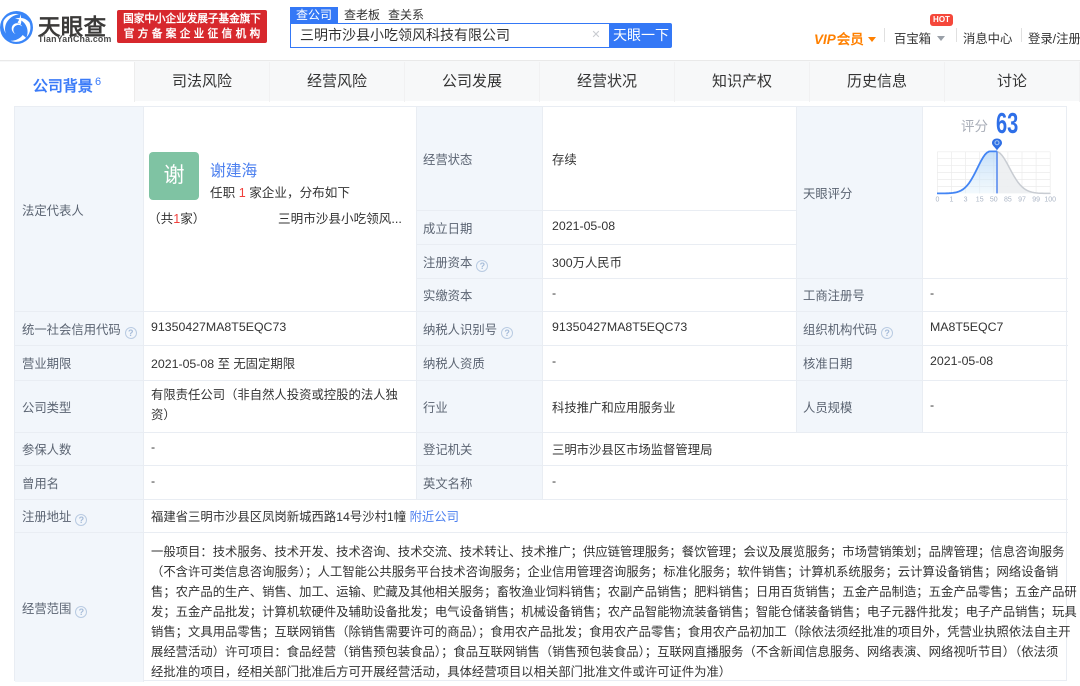  What do you see at coordinates (980, 200) in the screenshot?
I see `svg-text: 15` at bounding box center [980, 200].